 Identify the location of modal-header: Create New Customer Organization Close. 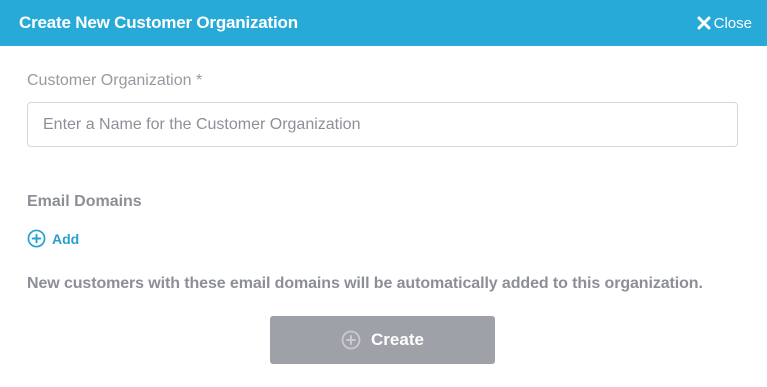
(383, 23).